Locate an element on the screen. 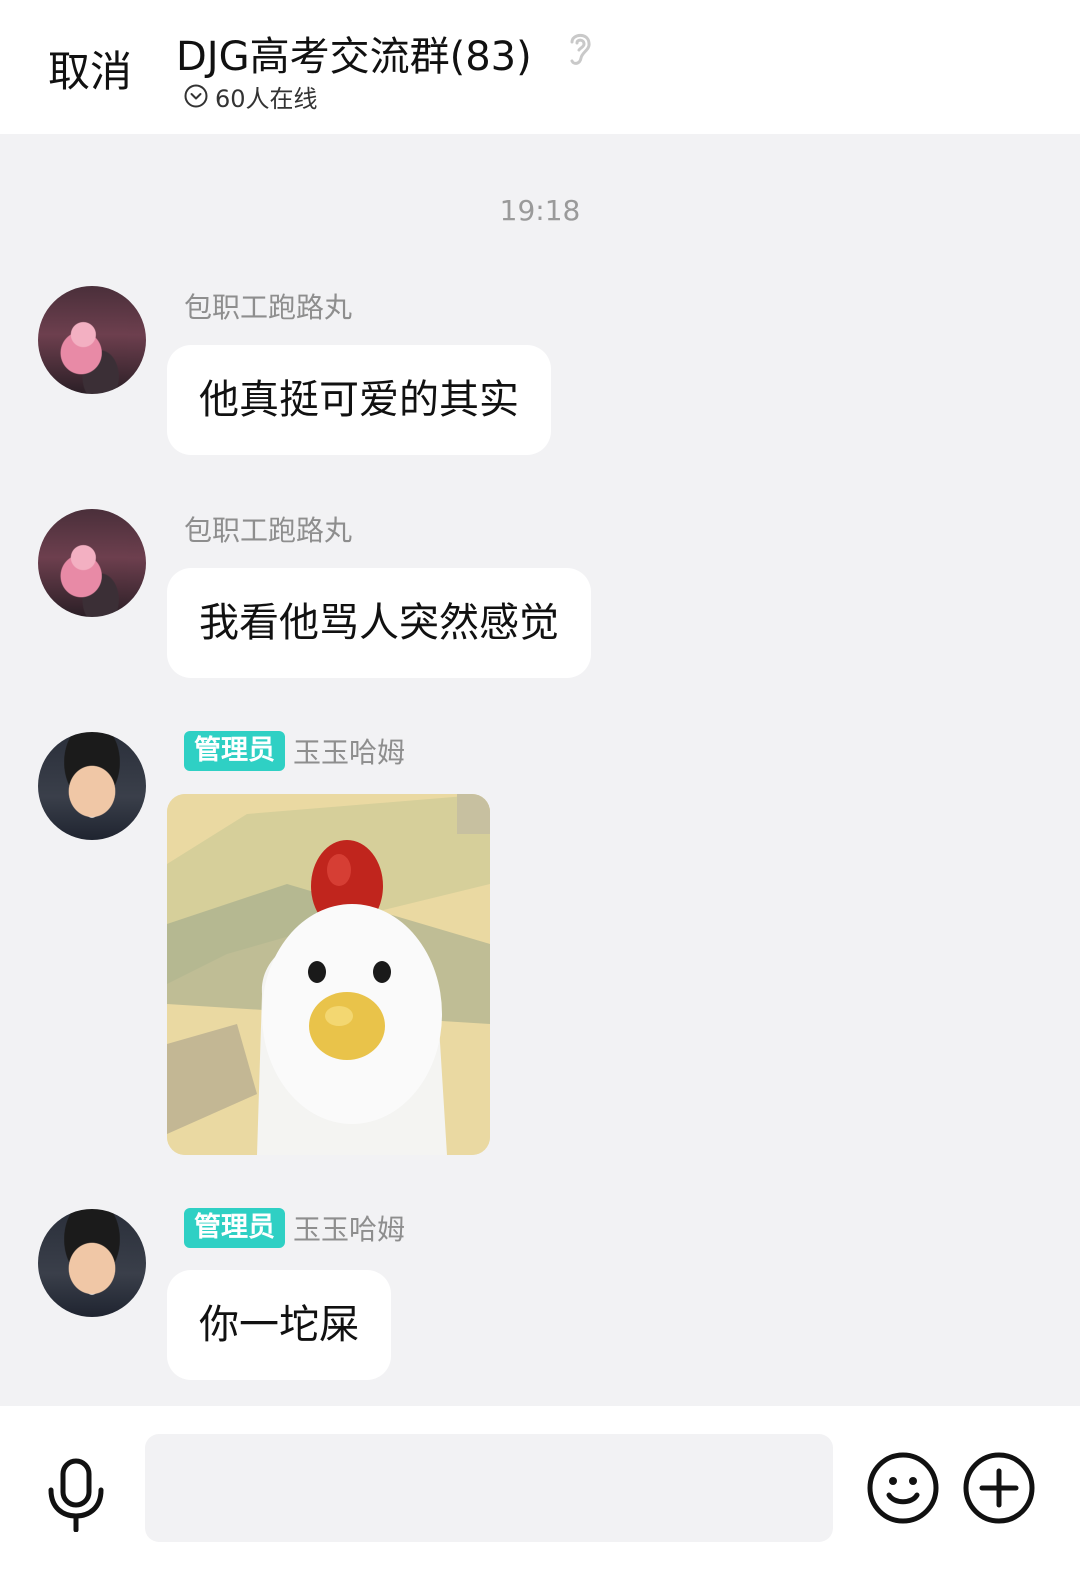 Image resolution: width=1080 pixels, height=1575 pixels. message-bubble: 我看他骂人突然感觉 is located at coordinates (379, 623).